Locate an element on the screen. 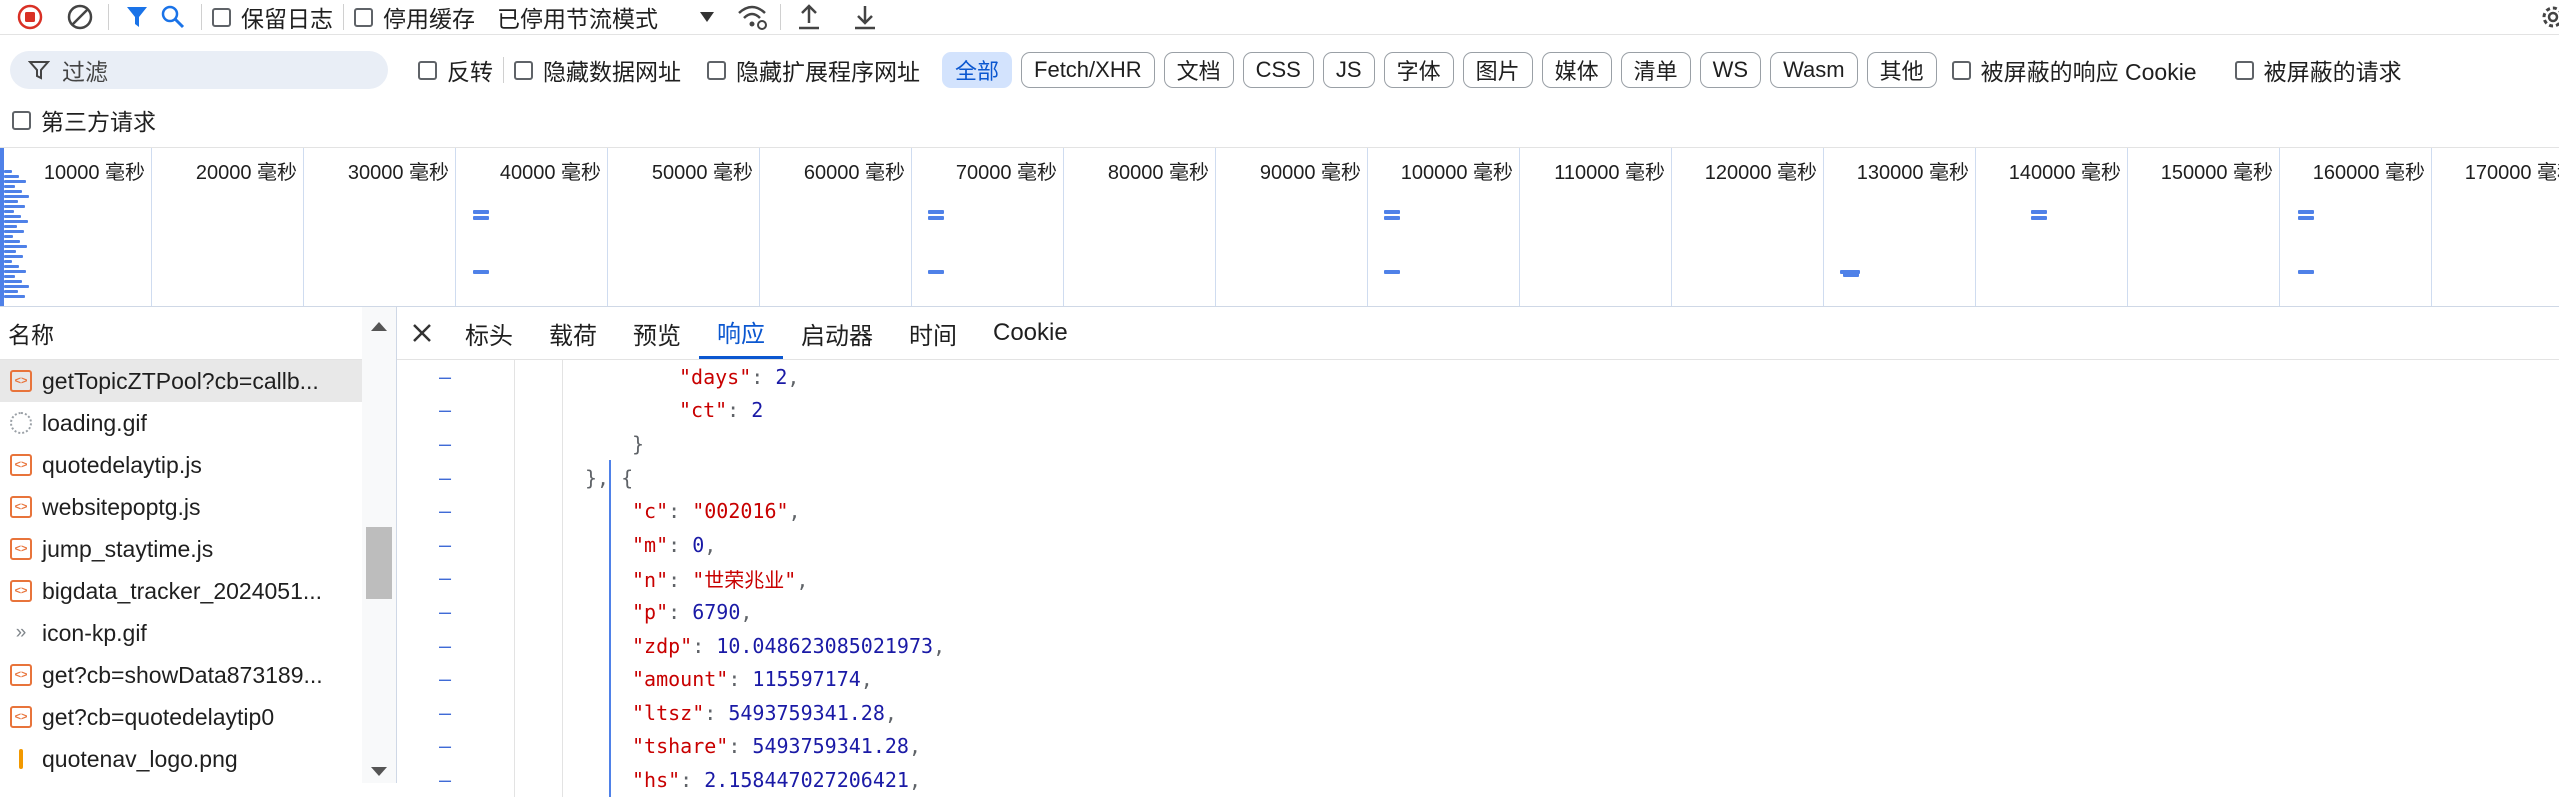 The width and height of the screenshot is (2559, 797). name-column-header: 名称 is located at coordinates (181, 333).